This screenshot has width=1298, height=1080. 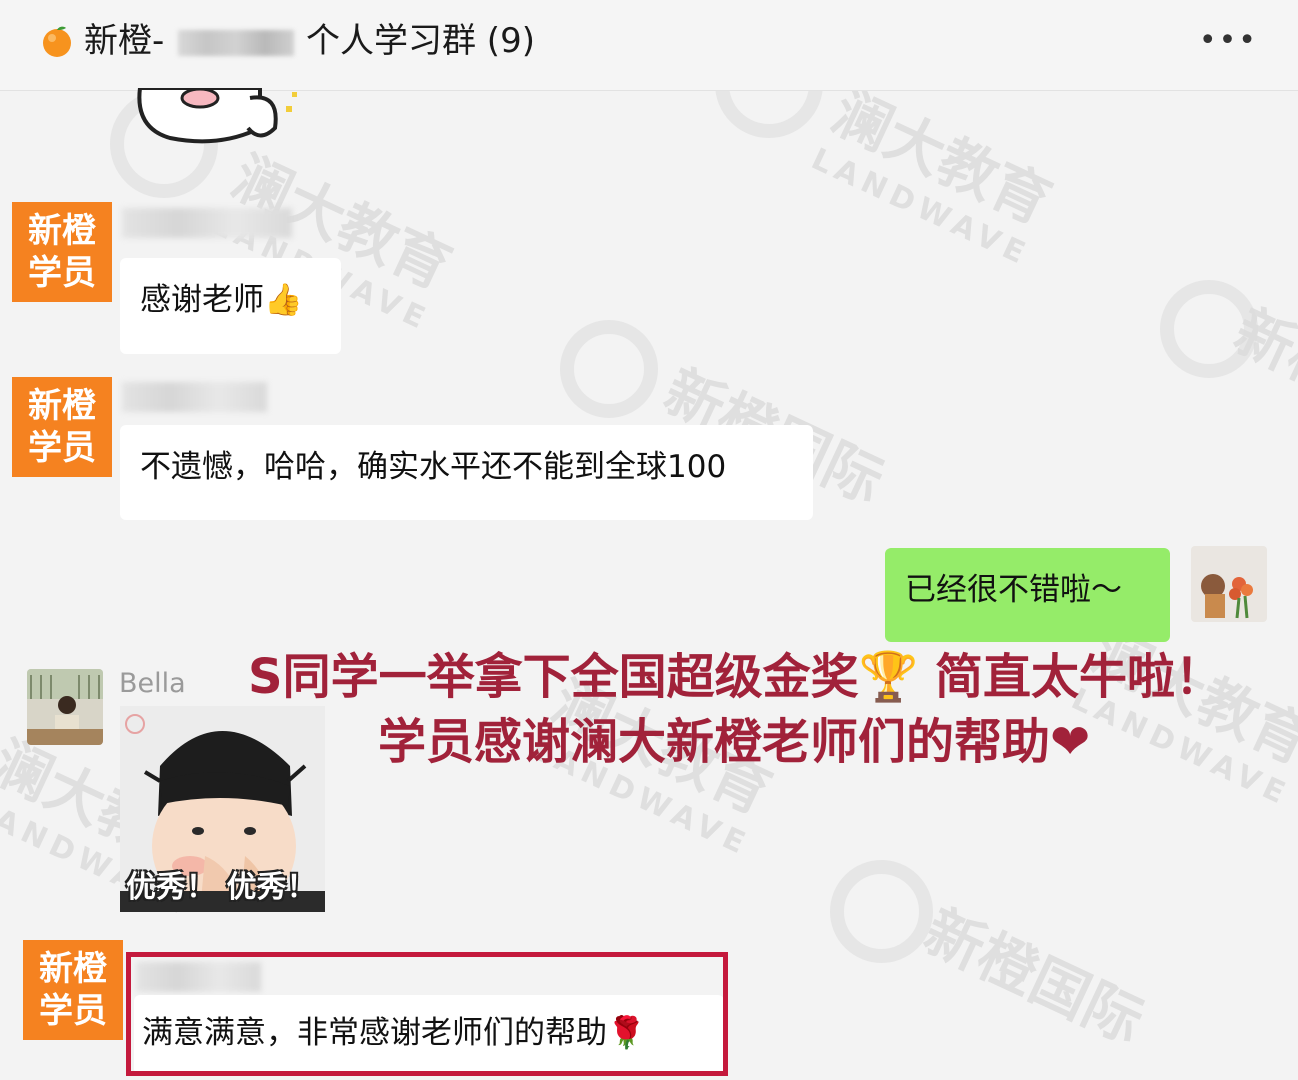 What do you see at coordinates (933, 175) in the screenshot?
I see `watermark-text: 澜大教育LANDWAVE` at bounding box center [933, 175].